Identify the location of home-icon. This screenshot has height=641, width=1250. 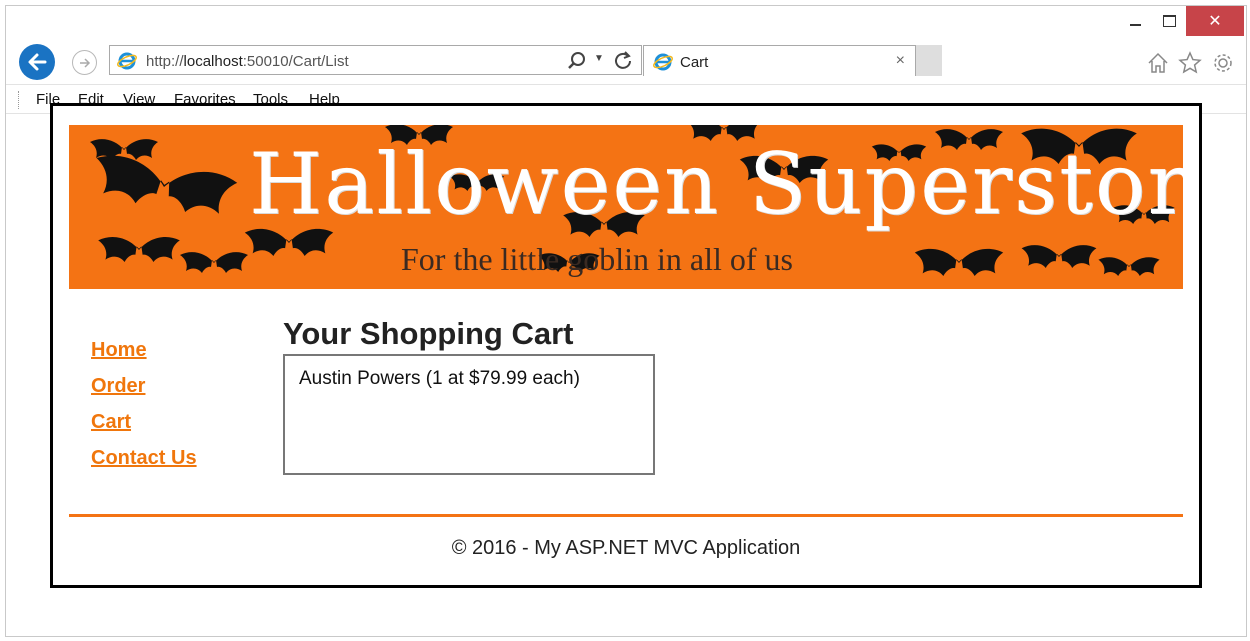
(1158, 63).